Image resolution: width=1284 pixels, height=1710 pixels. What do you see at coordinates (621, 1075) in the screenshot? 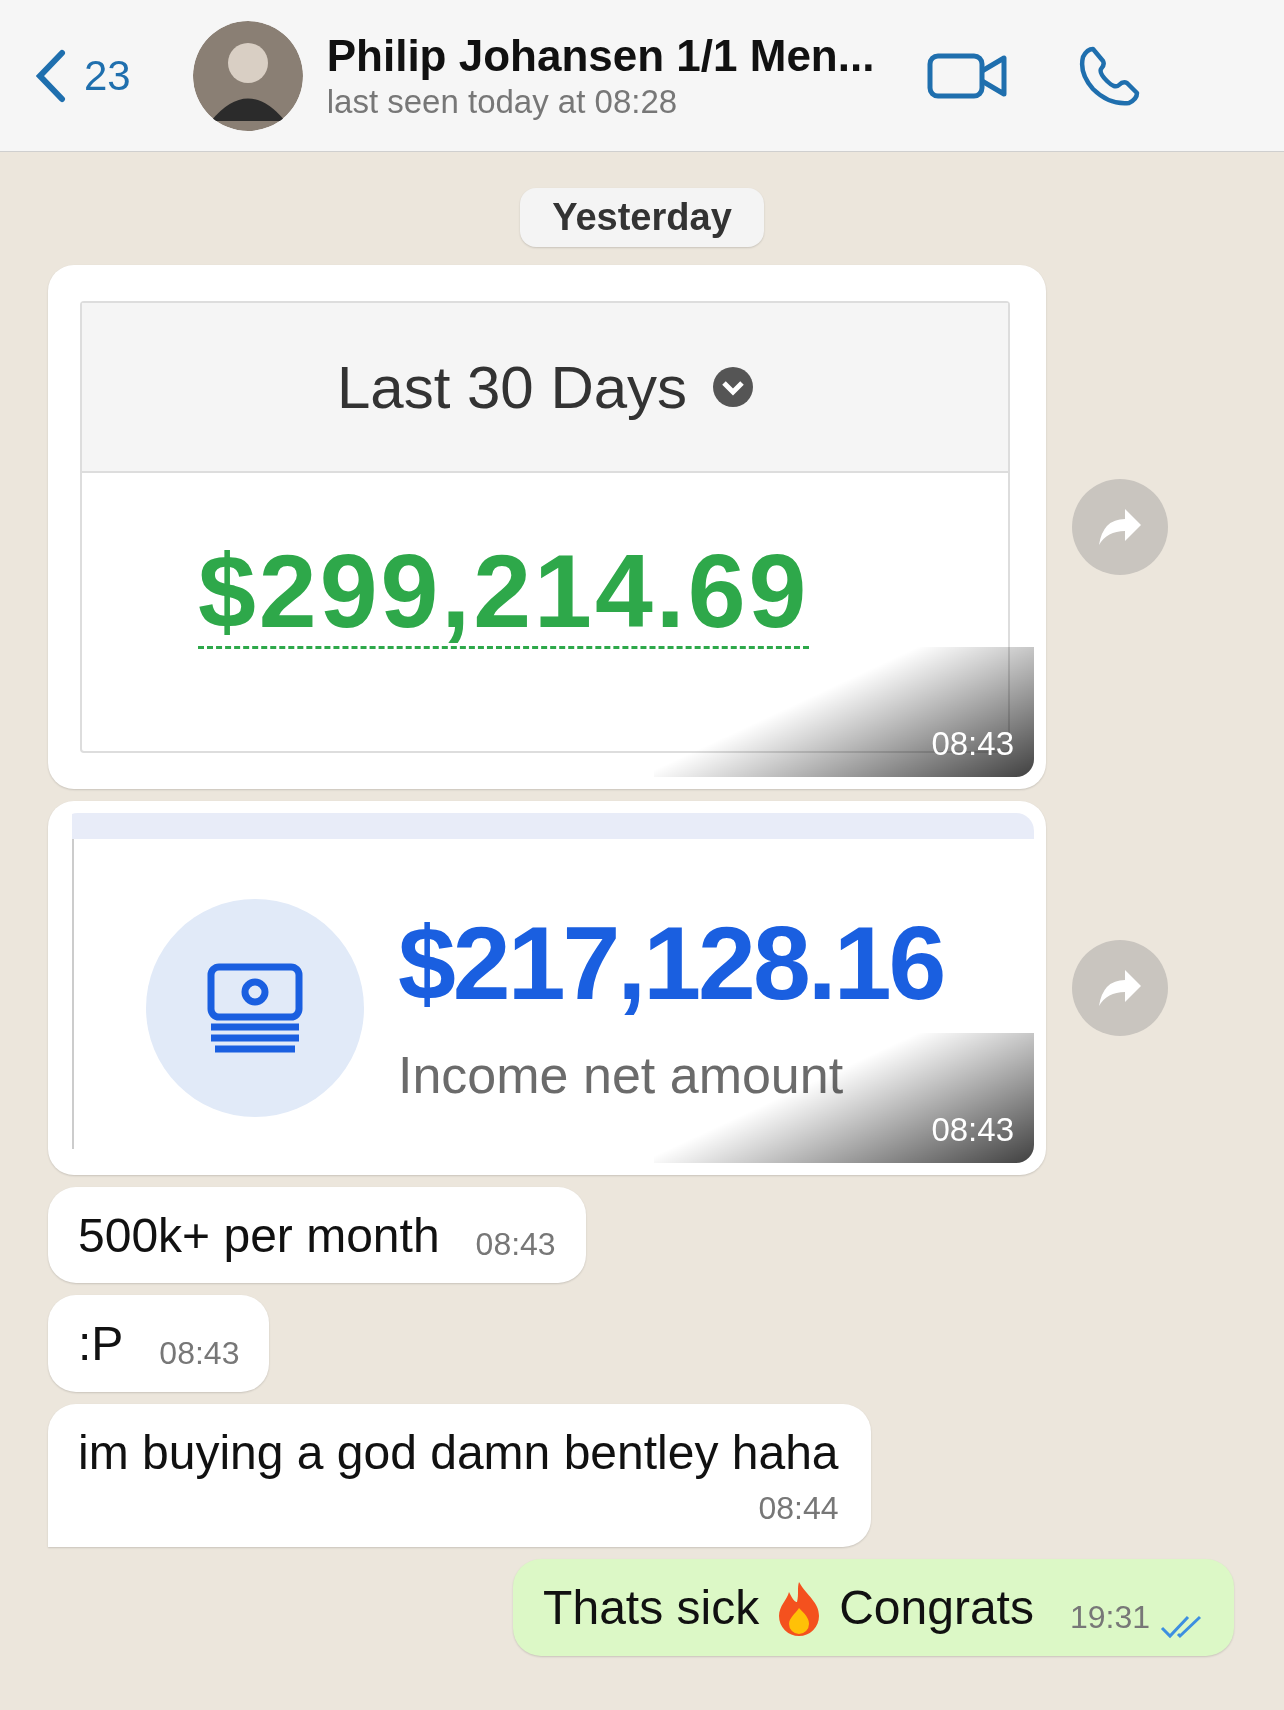
I see `caption-text: Income net amount` at bounding box center [621, 1075].